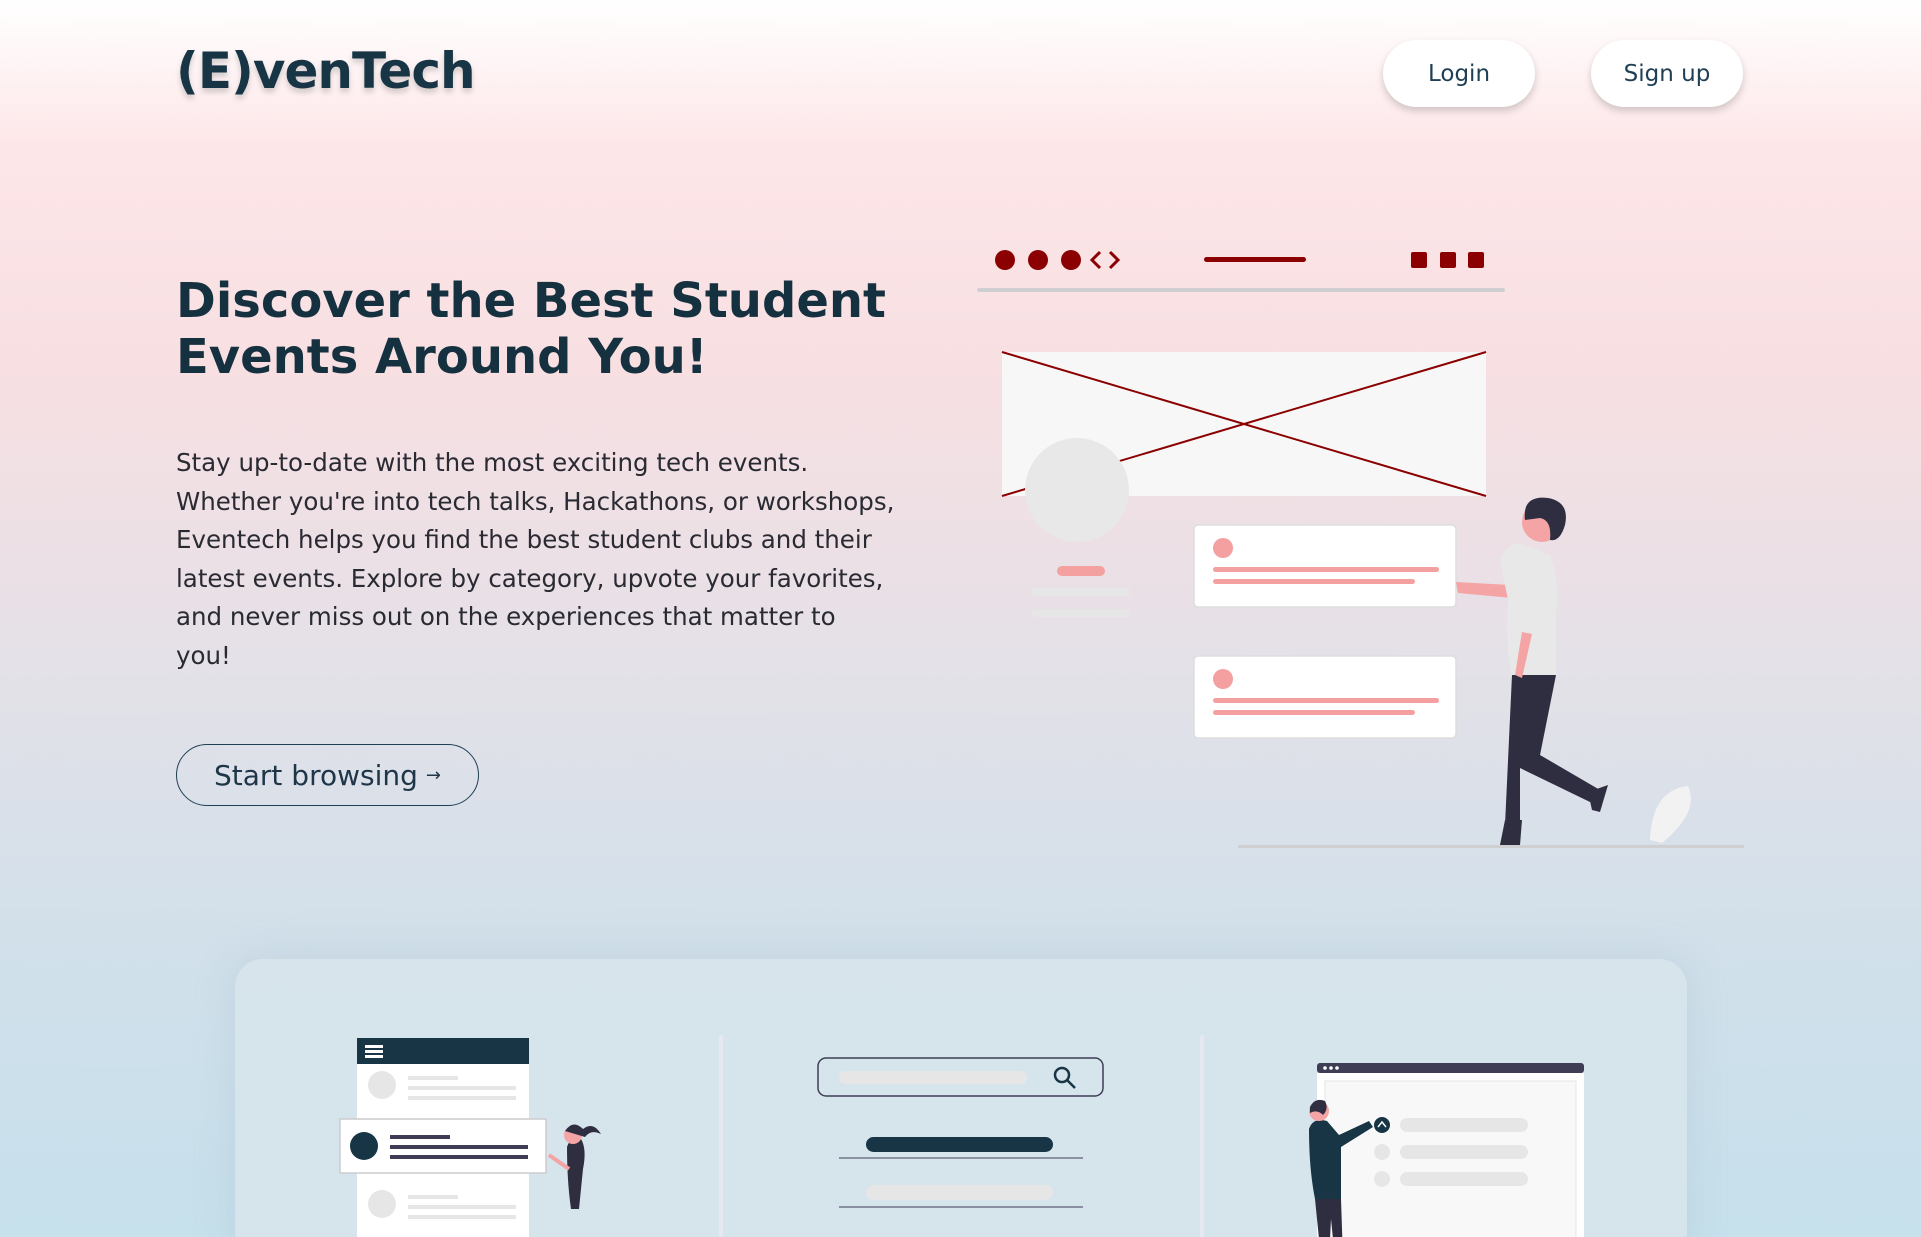 The image size is (1921, 1237). Describe the element at coordinates (433, 775) in the screenshot. I see `arrow-right-icon: →` at that location.